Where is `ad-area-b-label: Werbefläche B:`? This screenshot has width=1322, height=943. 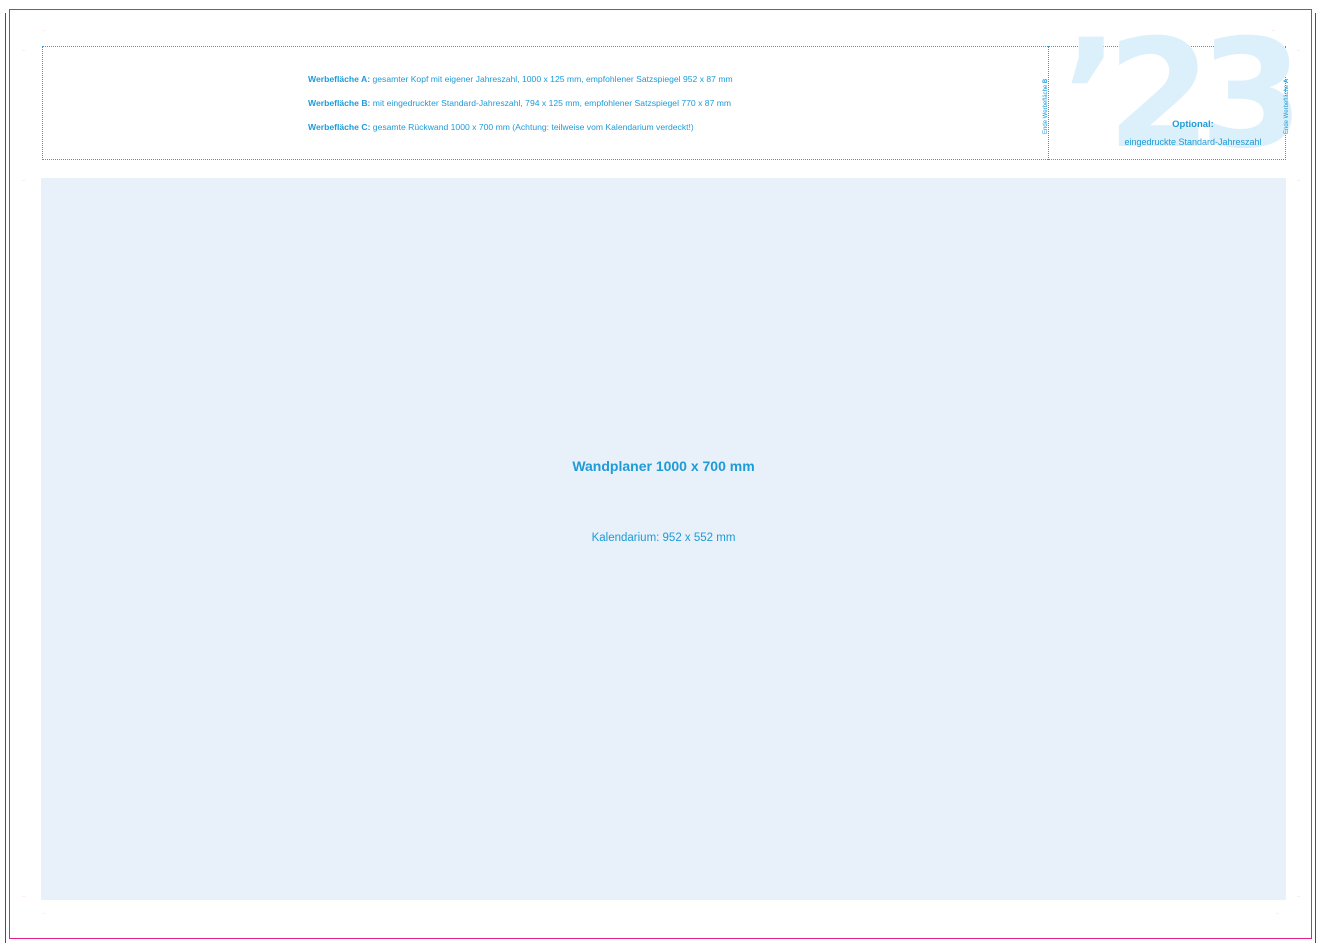 ad-area-b-label: Werbefläche B: is located at coordinates (339, 103).